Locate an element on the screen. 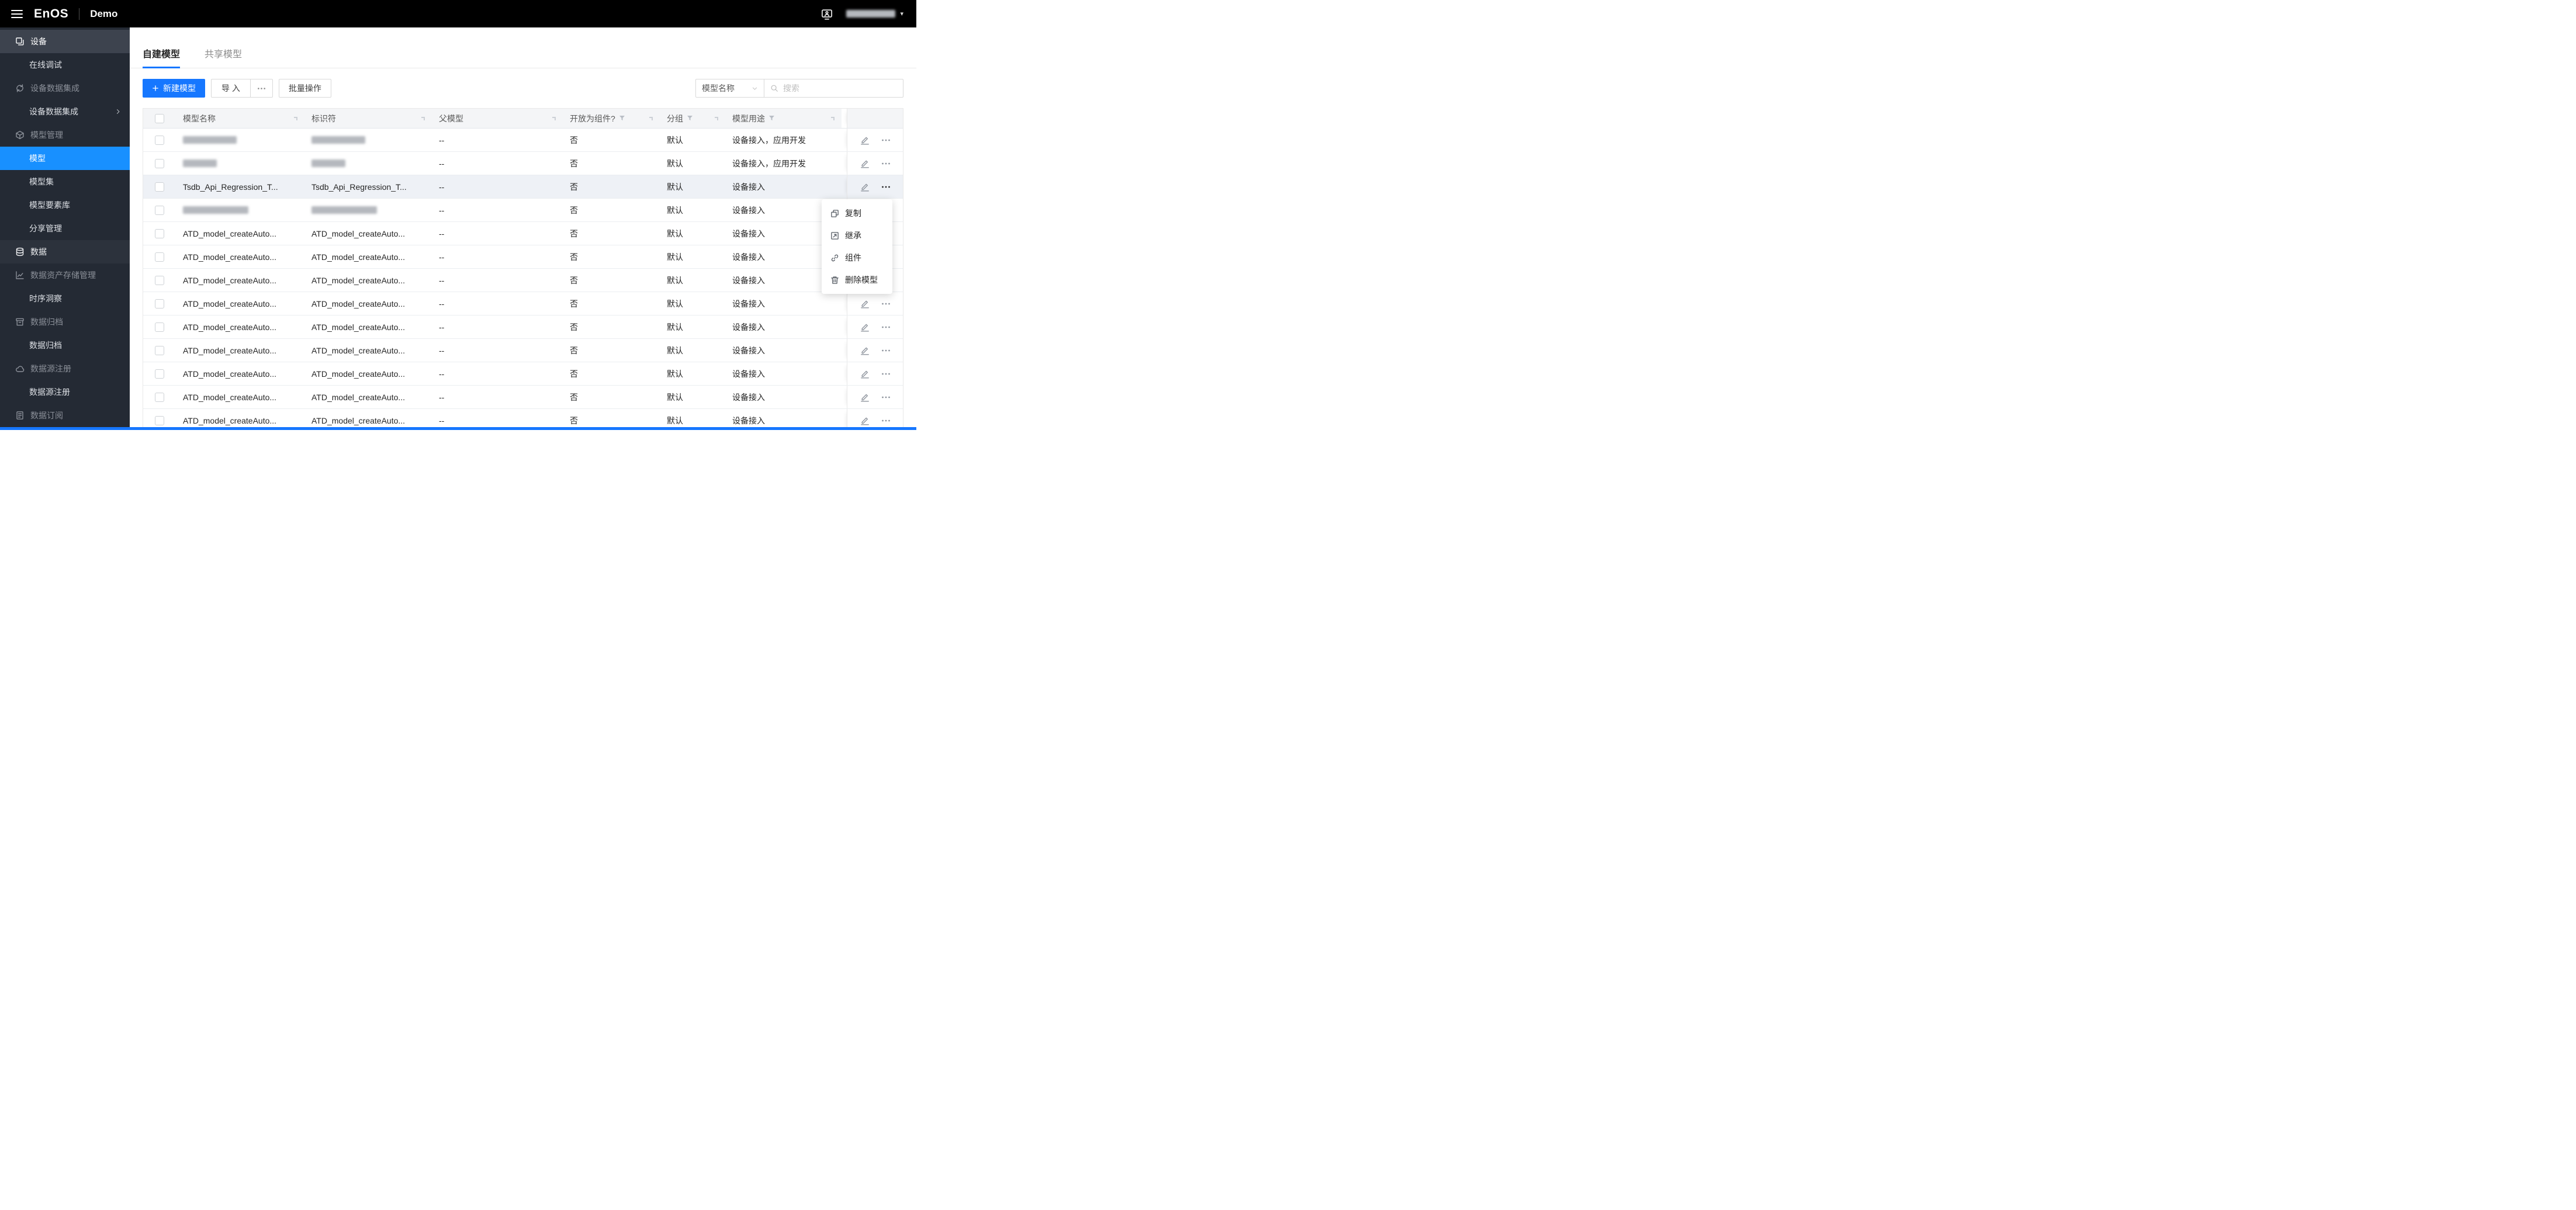 The width and height of the screenshot is (2576, 1210). sidebar-item-share-management: 分享管理 is located at coordinates (65, 228).